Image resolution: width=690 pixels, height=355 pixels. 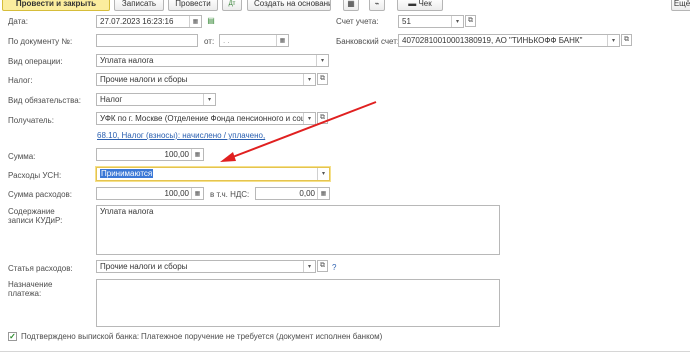 I want to click on annotation-arrow, so click(x=298, y=131).